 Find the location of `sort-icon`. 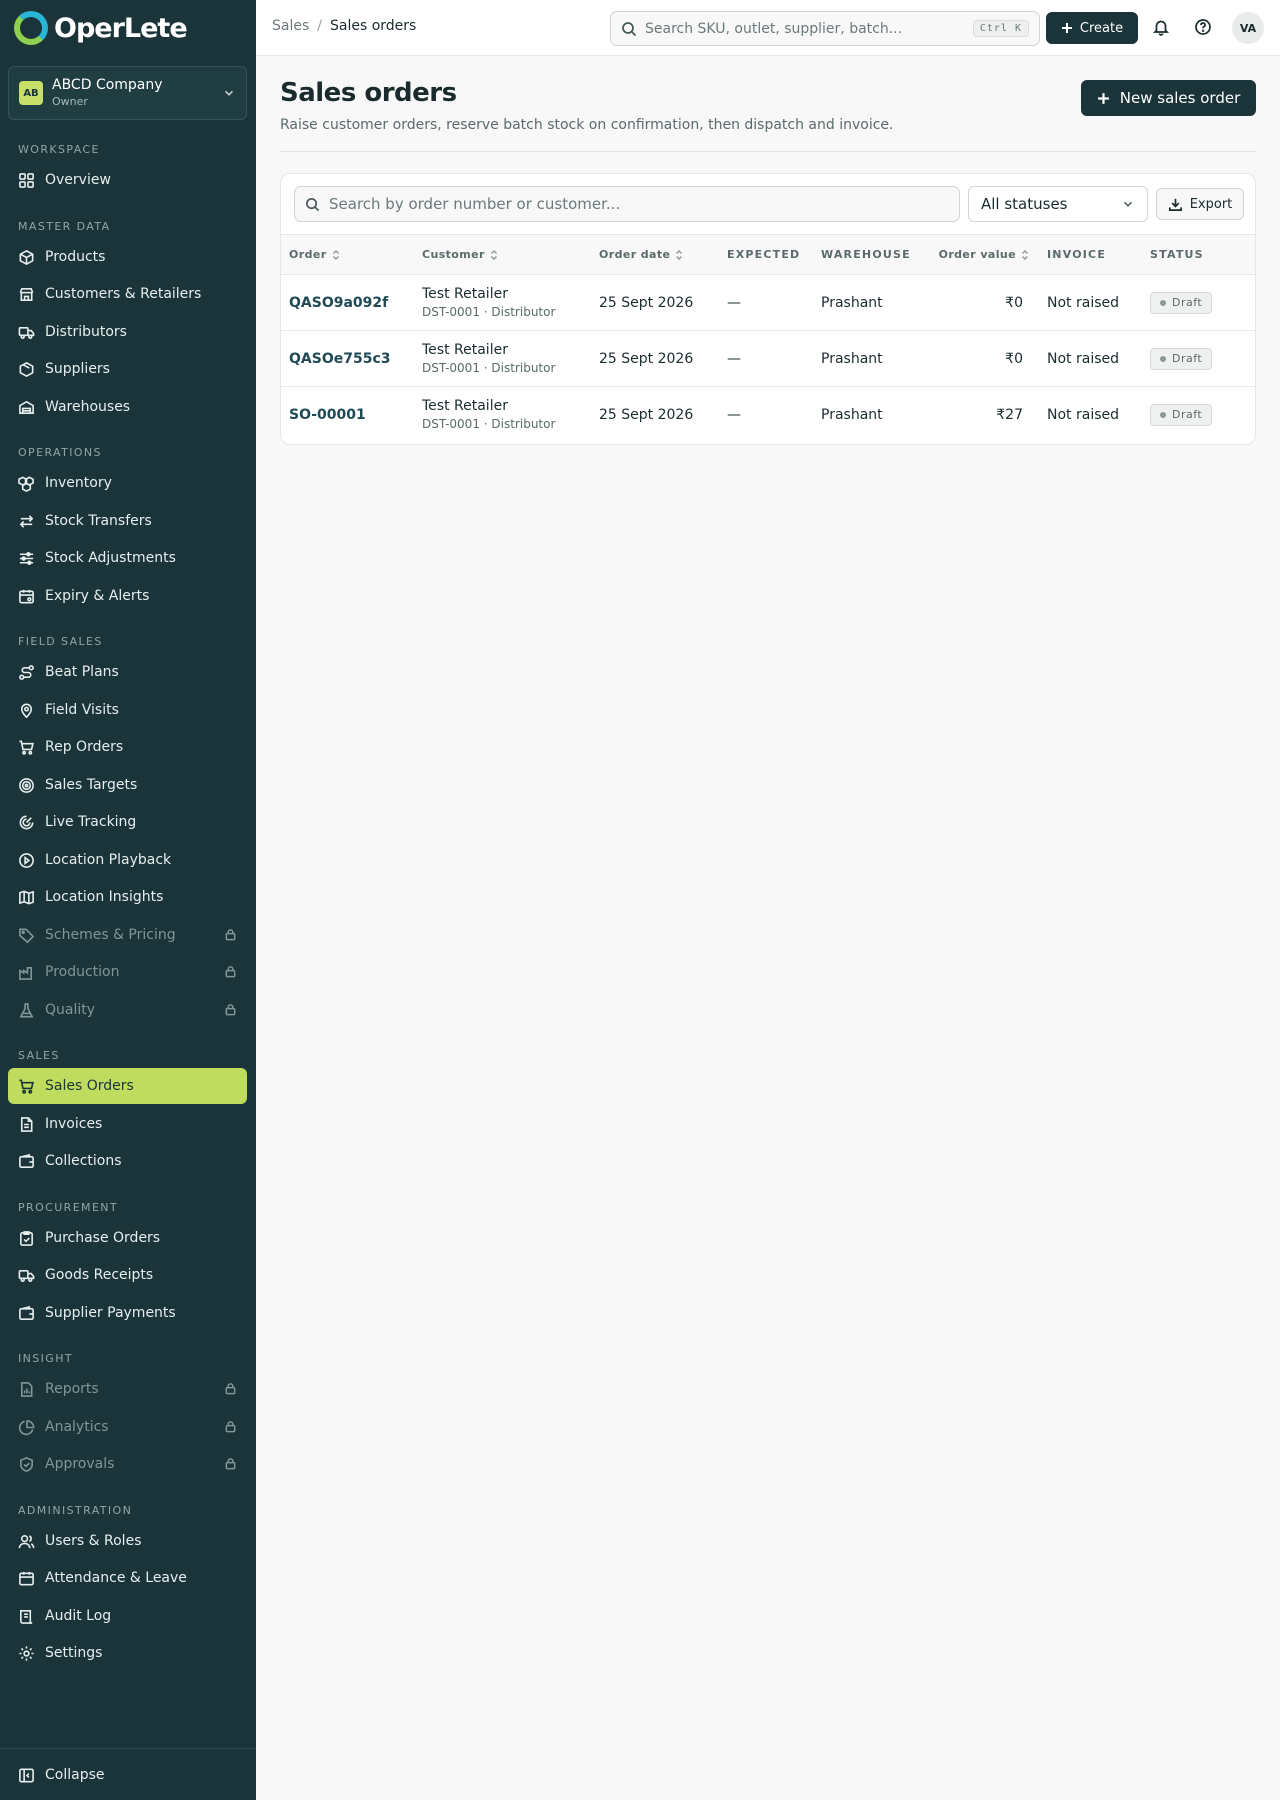

sort-icon is located at coordinates (336, 255).